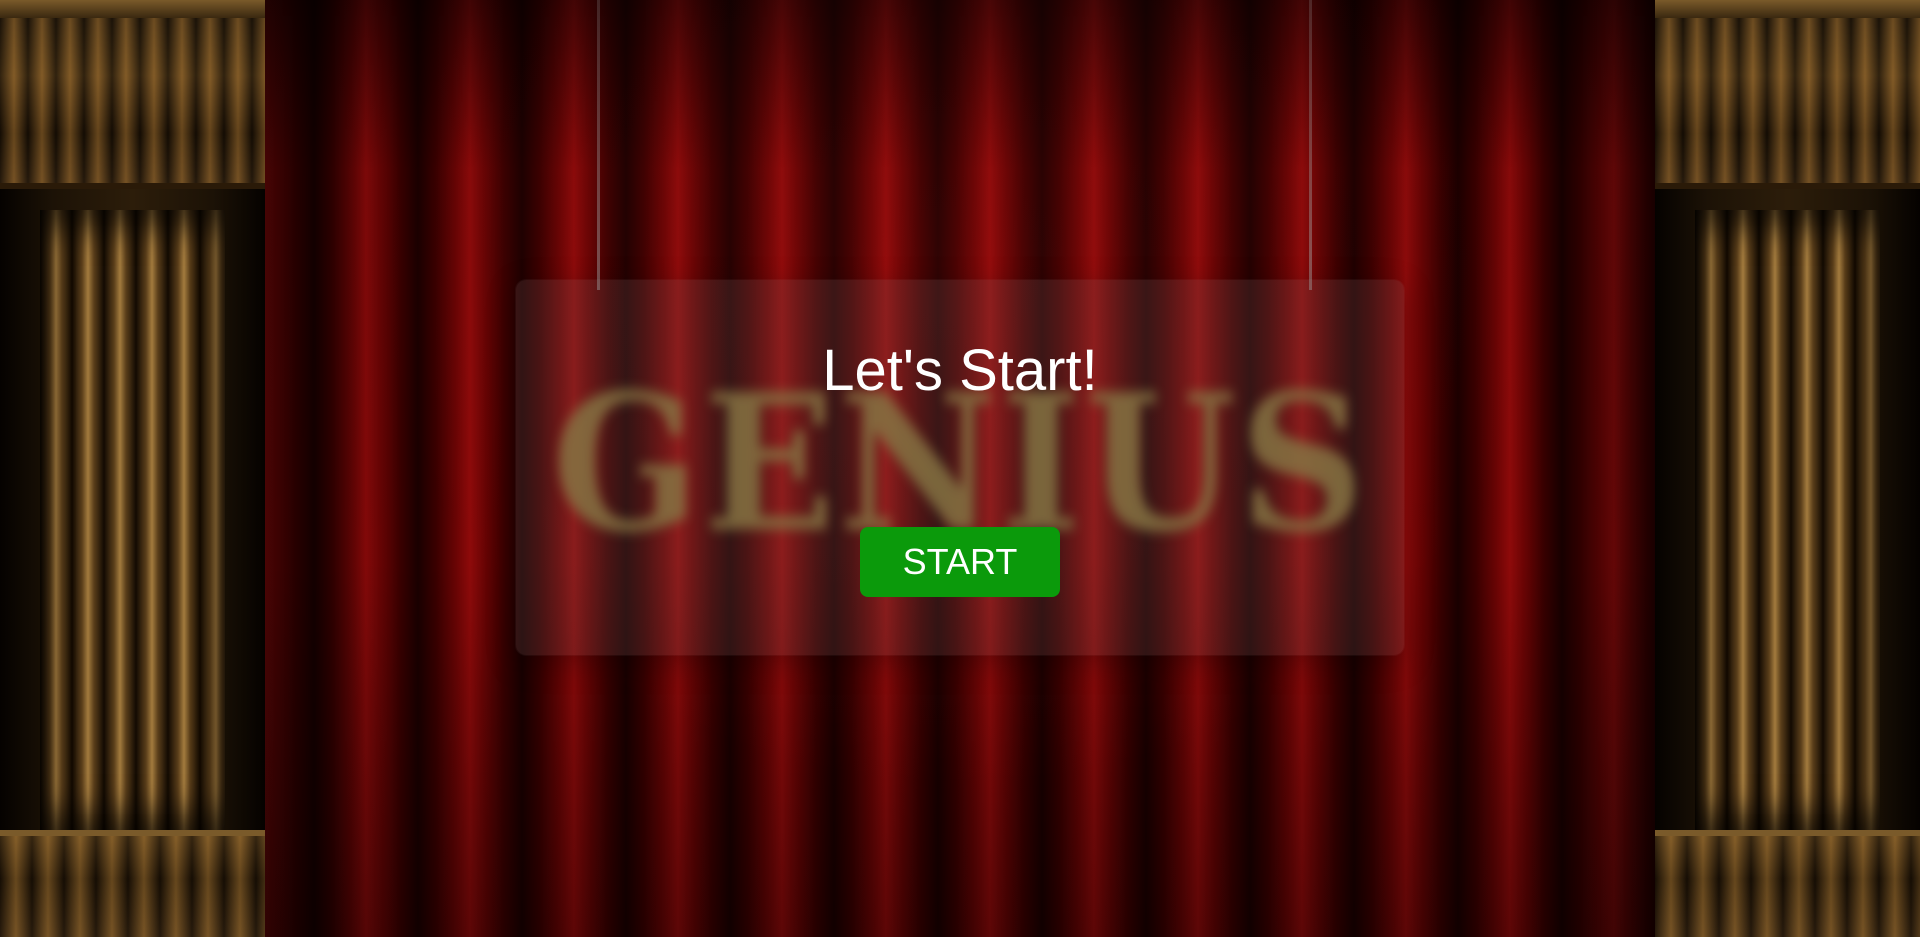 Image resolution: width=1920 pixels, height=937 pixels. I want to click on right-pillar, so click(1787, 468).